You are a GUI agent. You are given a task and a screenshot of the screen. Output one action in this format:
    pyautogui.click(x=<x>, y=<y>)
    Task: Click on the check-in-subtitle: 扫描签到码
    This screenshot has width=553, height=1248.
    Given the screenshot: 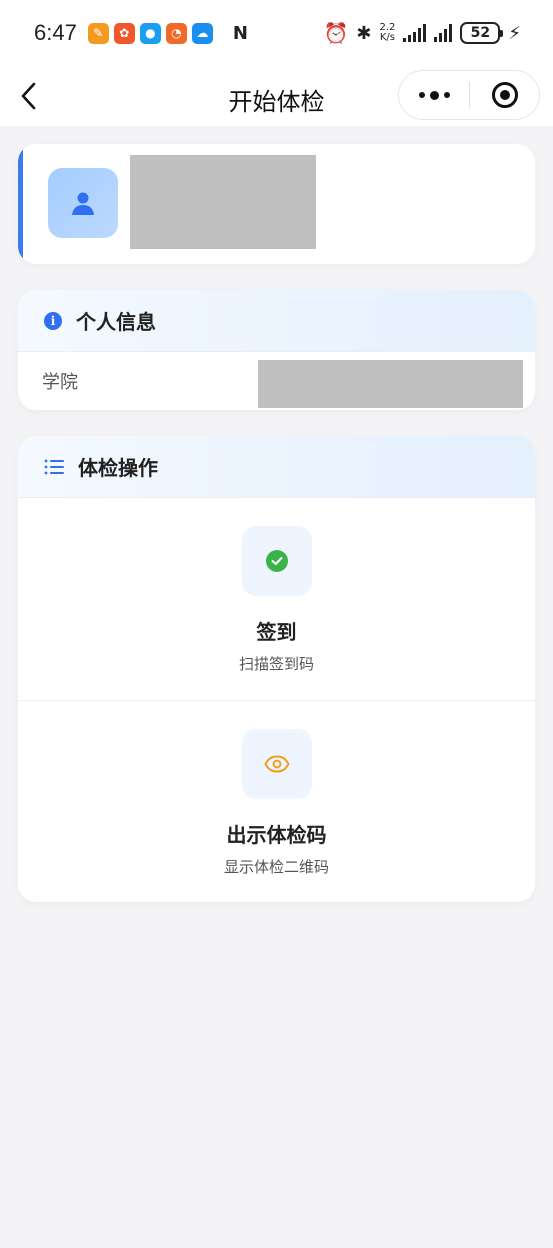 What is the action you would take?
    pyautogui.click(x=276, y=664)
    